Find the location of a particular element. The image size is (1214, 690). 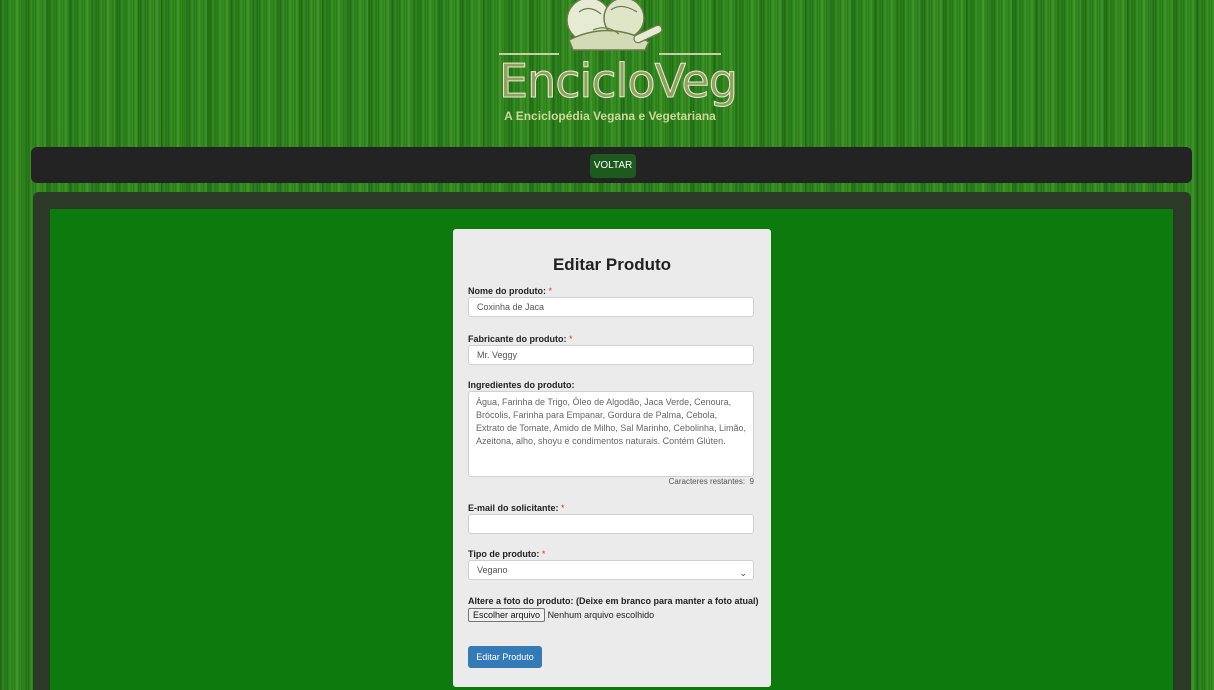

product-type-select: Vegano ⌄ is located at coordinates (611, 570).